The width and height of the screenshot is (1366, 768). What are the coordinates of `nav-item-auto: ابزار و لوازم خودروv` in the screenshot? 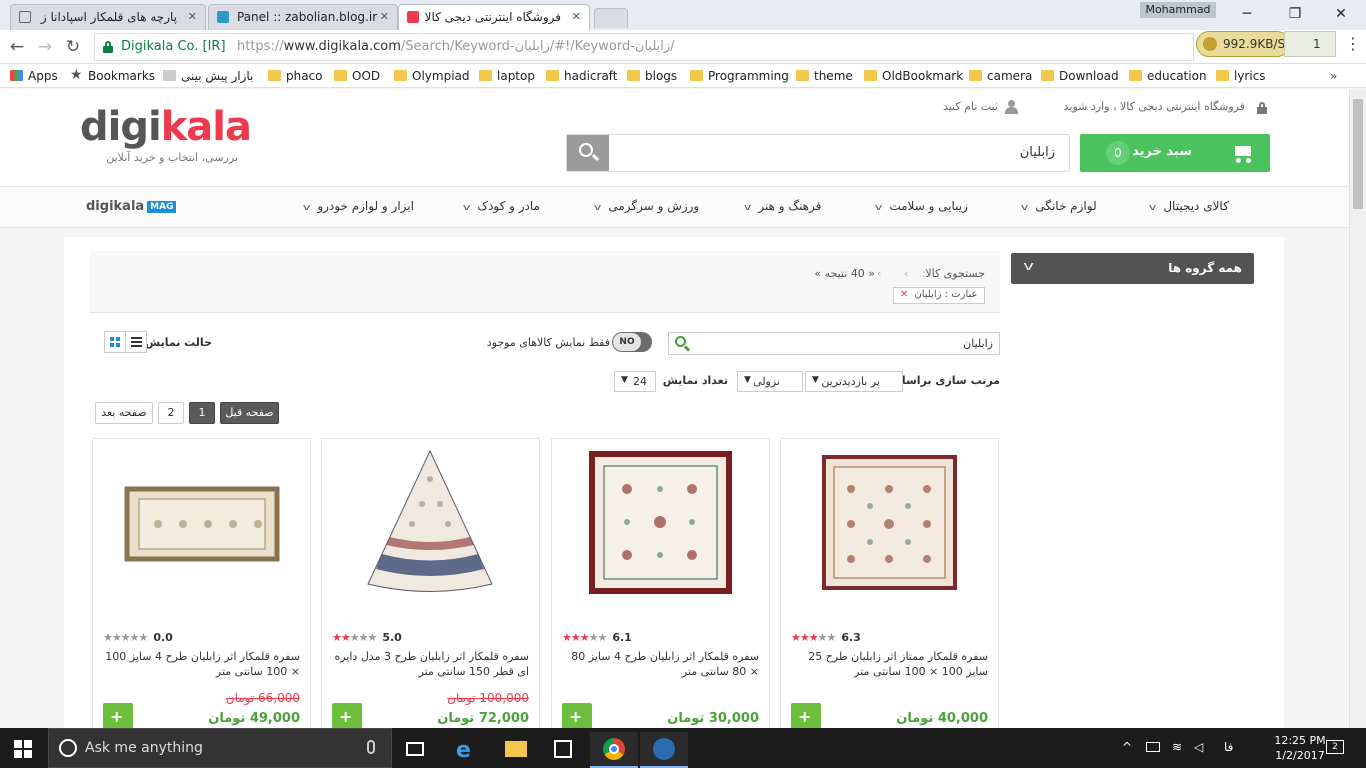 It's located at (358, 206).